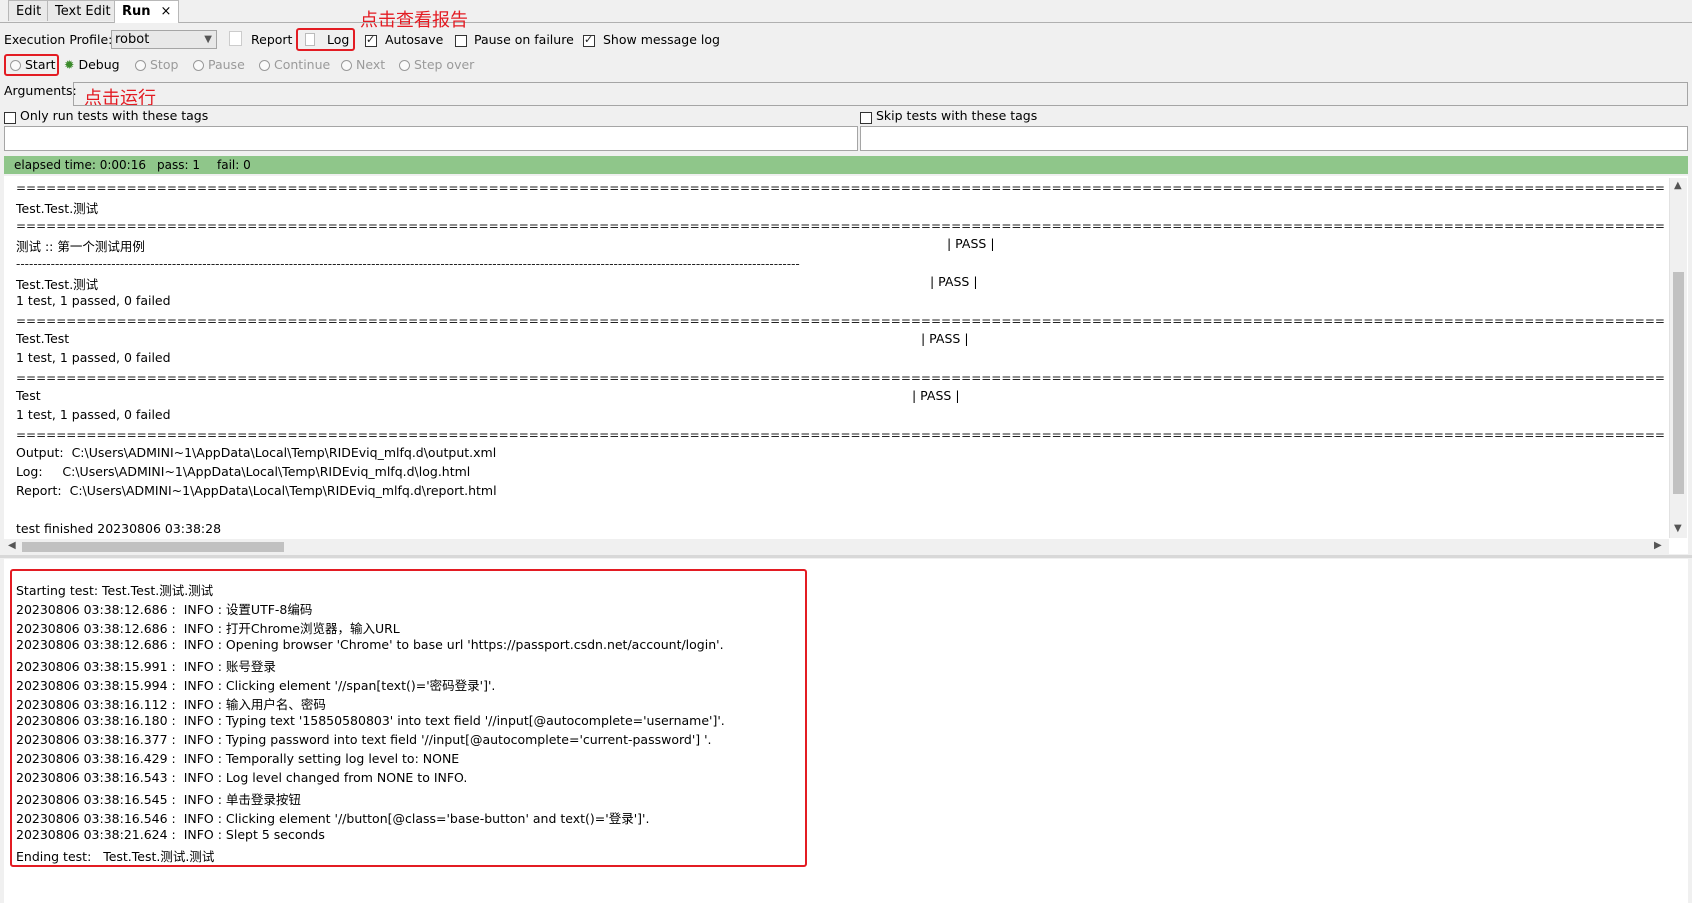 This screenshot has width=1692, height=903. I want to click on bug-icon: ✹, so click(69, 64).